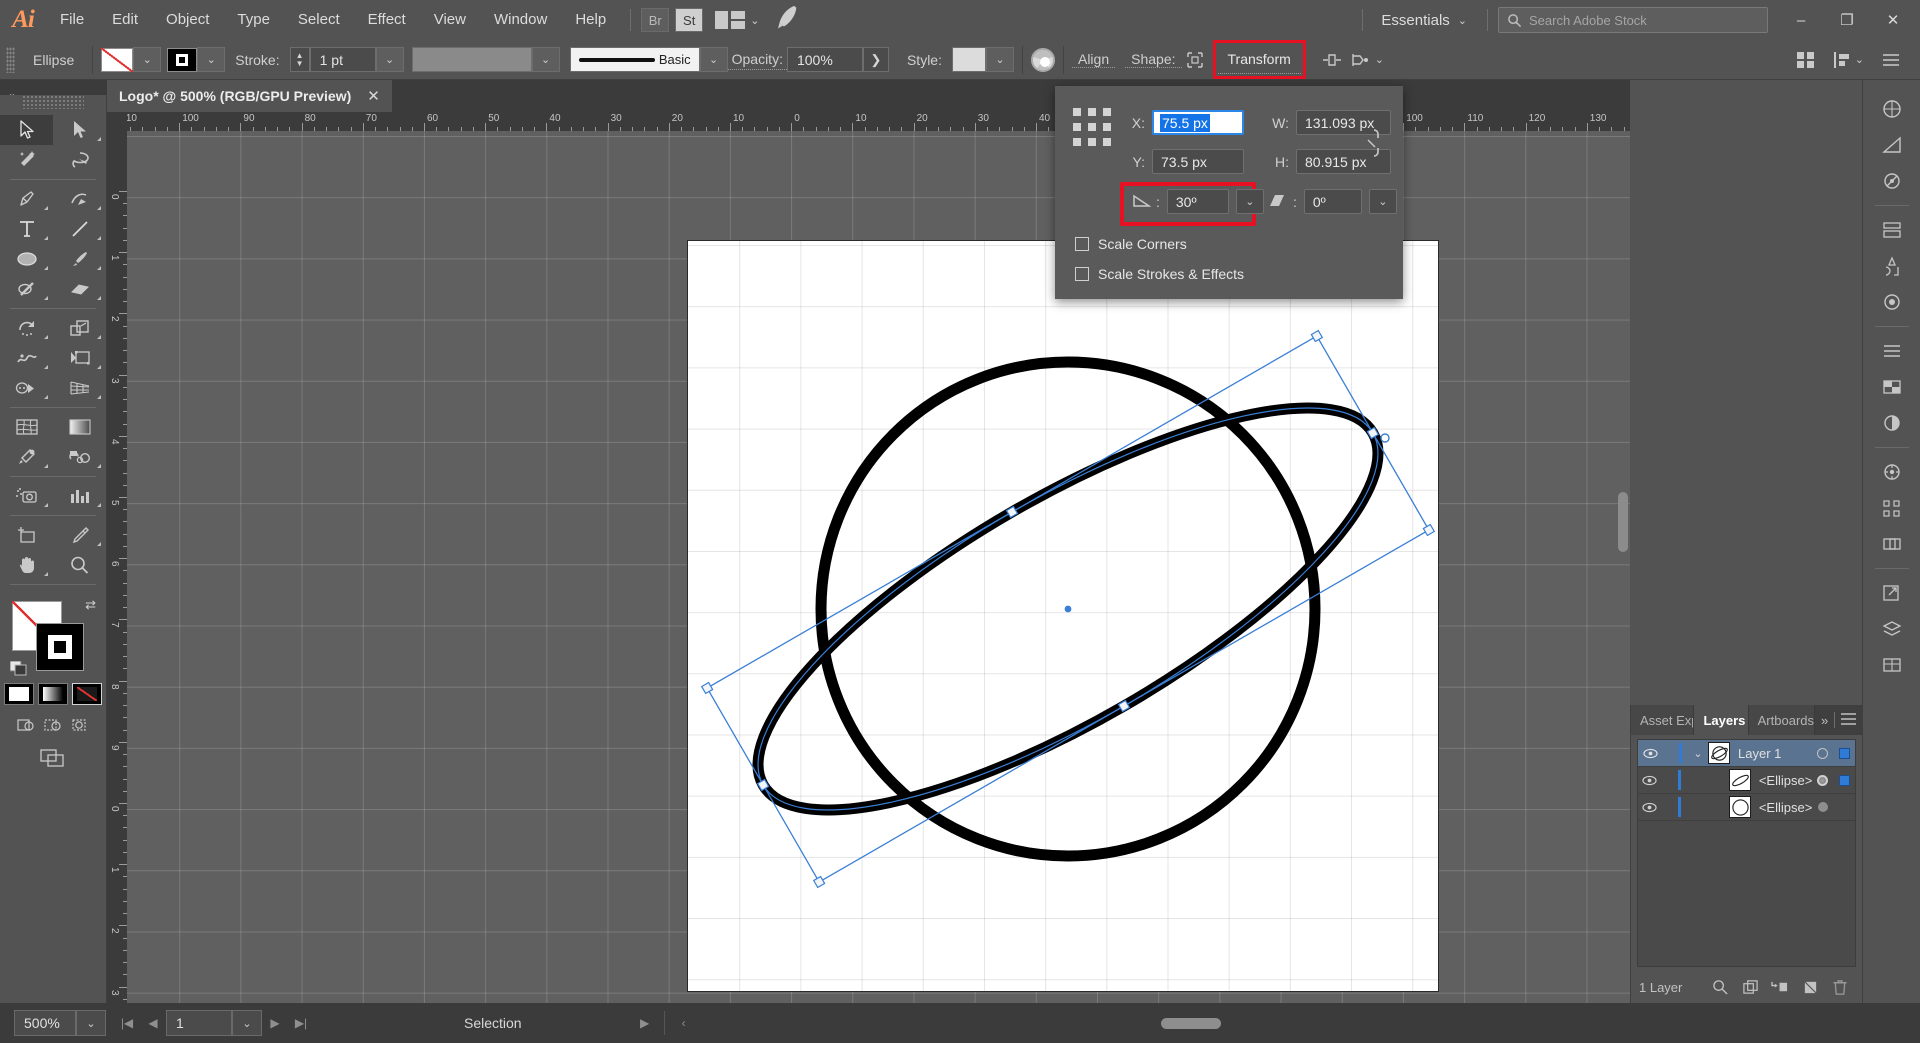 This screenshot has height=1043, width=1920. What do you see at coordinates (1824, 720) in the screenshot?
I see `expand-tabs-icon: »` at bounding box center [1824, 720].